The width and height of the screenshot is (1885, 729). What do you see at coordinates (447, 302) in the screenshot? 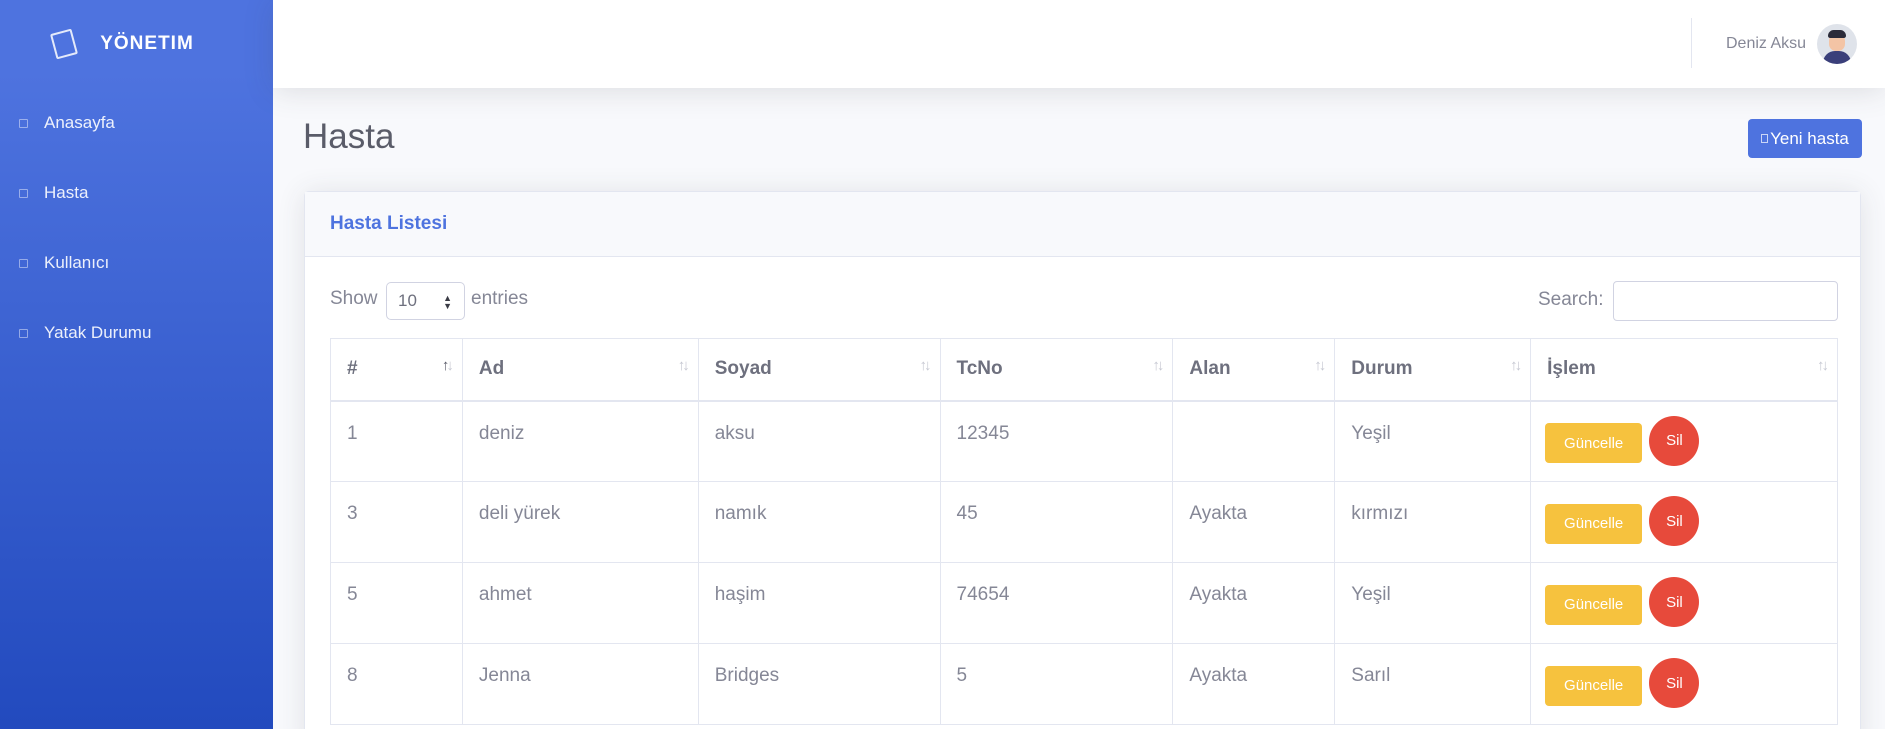
I see `select-arrows-icon: ▲ ▼` at bounding box center [447, 302].